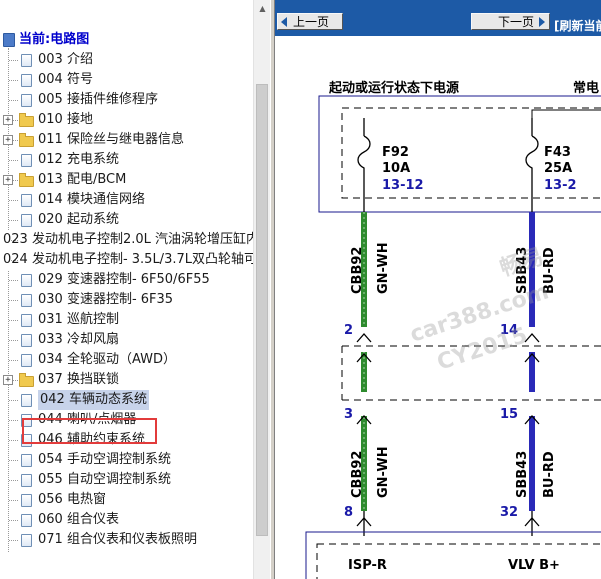 The height and width of the screenshot is (579, 601). I want to click on pin-number: 15, so click(509, 414).